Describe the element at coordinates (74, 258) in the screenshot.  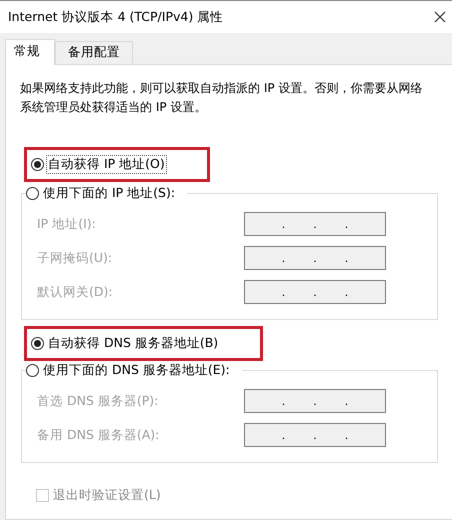
I see `field-label: 子网掩码(U):` at that location.